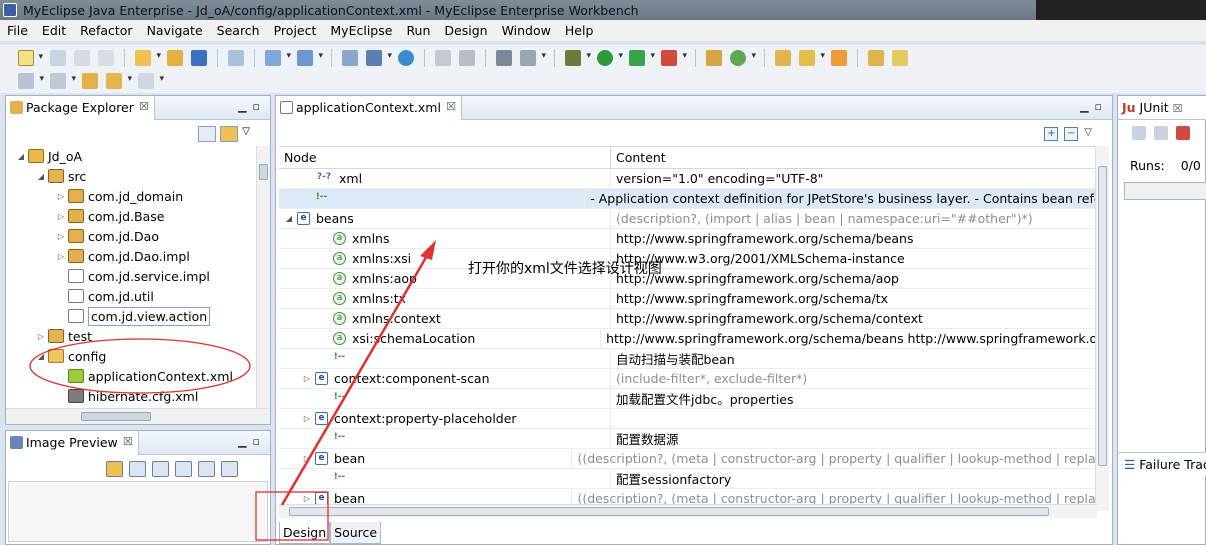  I want to click on task-icon, so click(900, 57).